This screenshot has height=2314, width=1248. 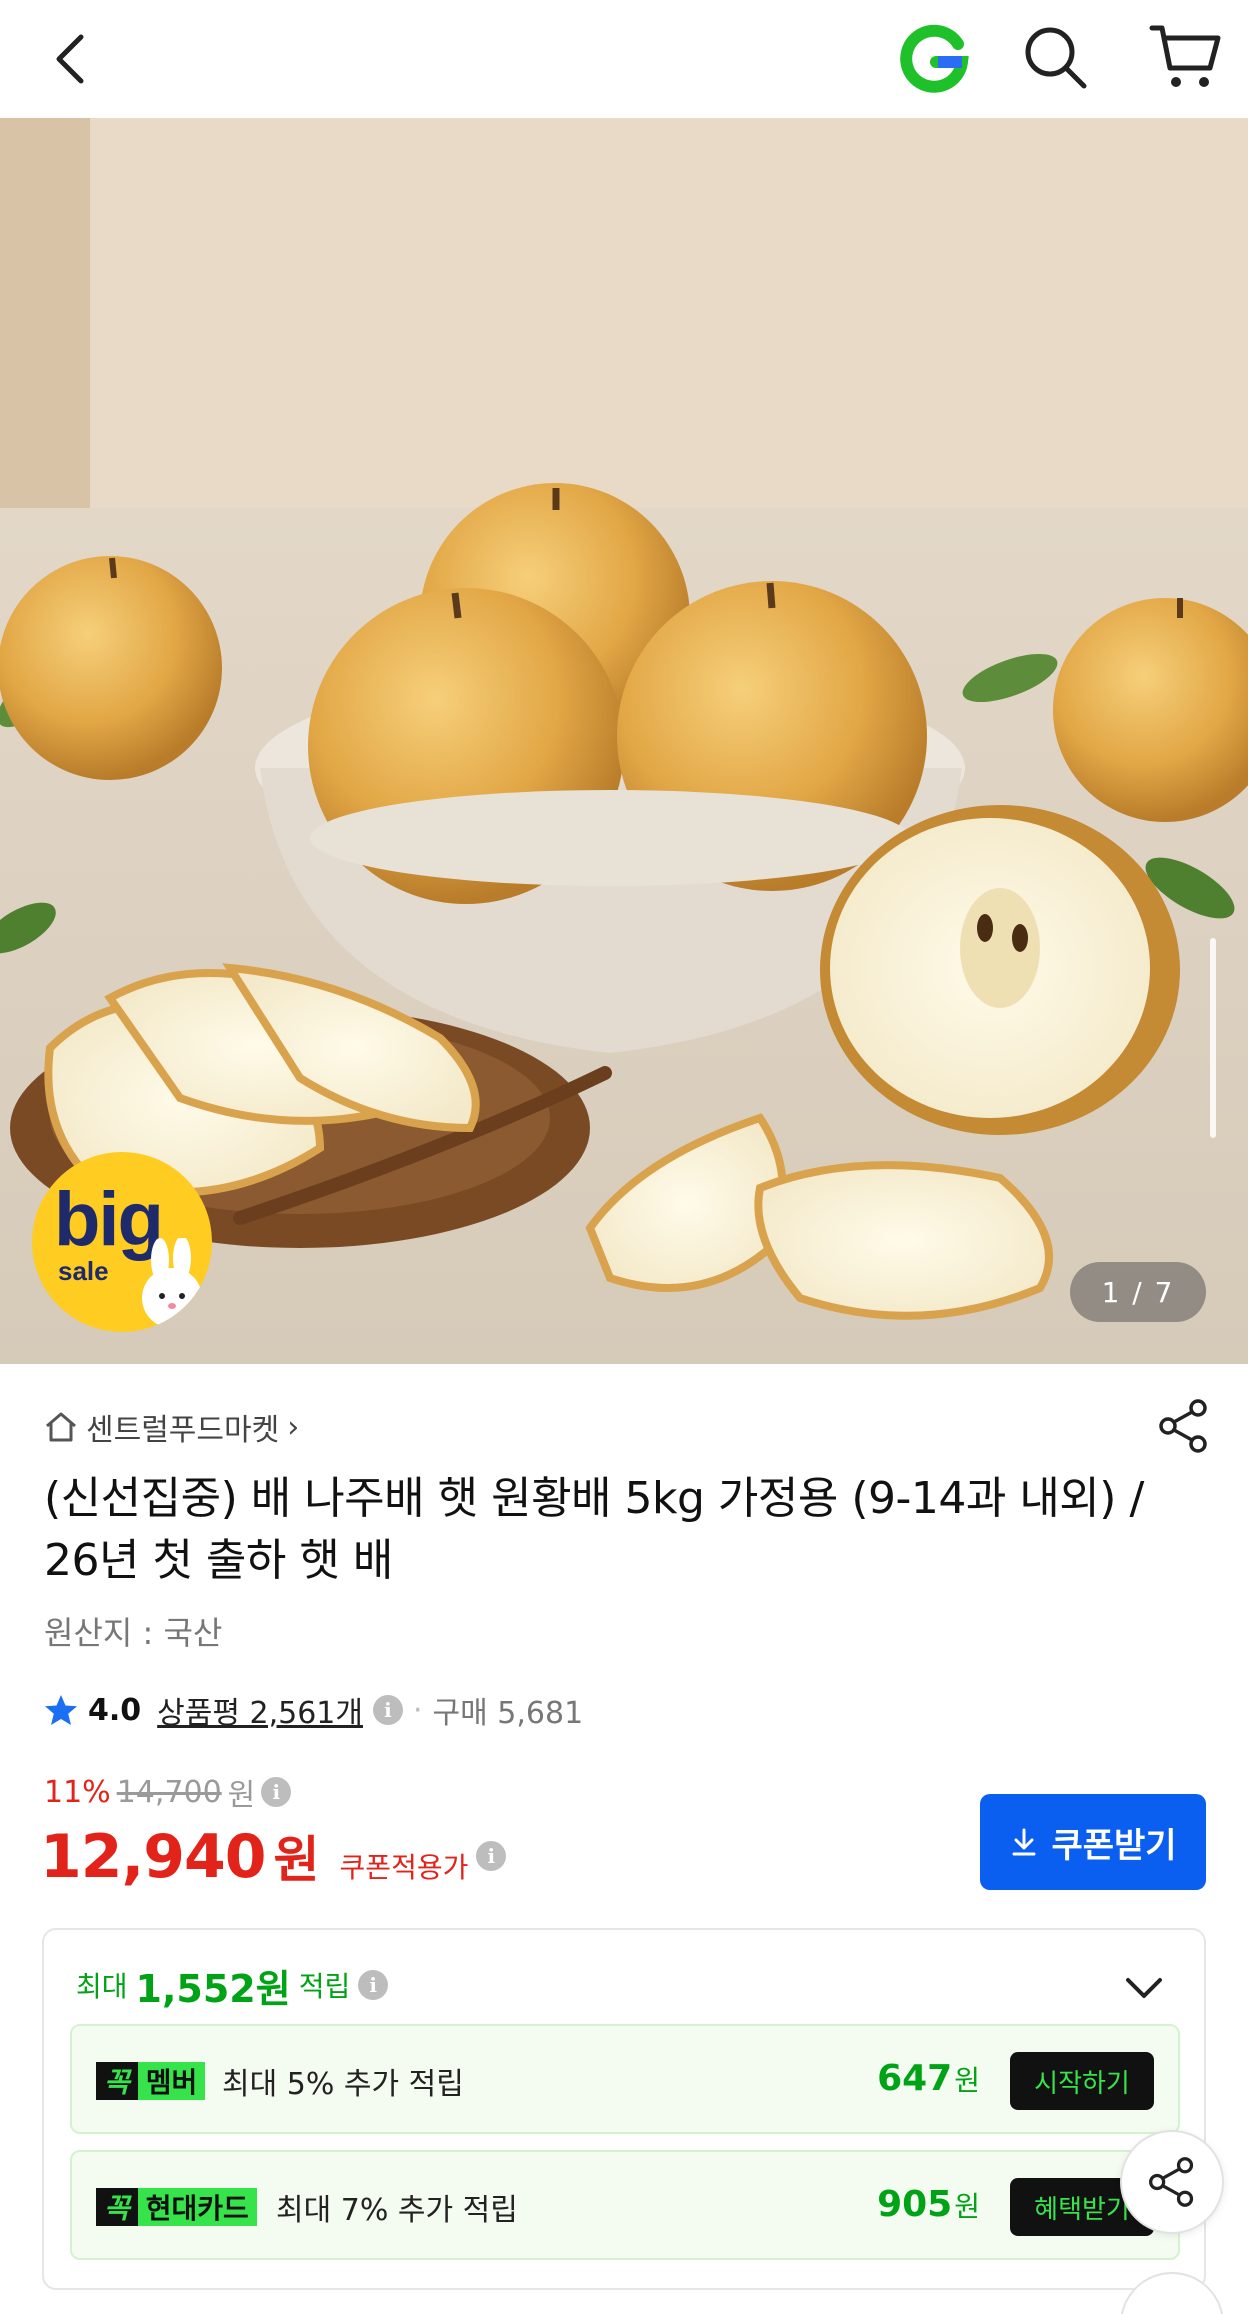 What do you see at coordinates (115, 1710) in the screenshot?
I see `rating-score: 4.0` at bounding box center [115, 1710].